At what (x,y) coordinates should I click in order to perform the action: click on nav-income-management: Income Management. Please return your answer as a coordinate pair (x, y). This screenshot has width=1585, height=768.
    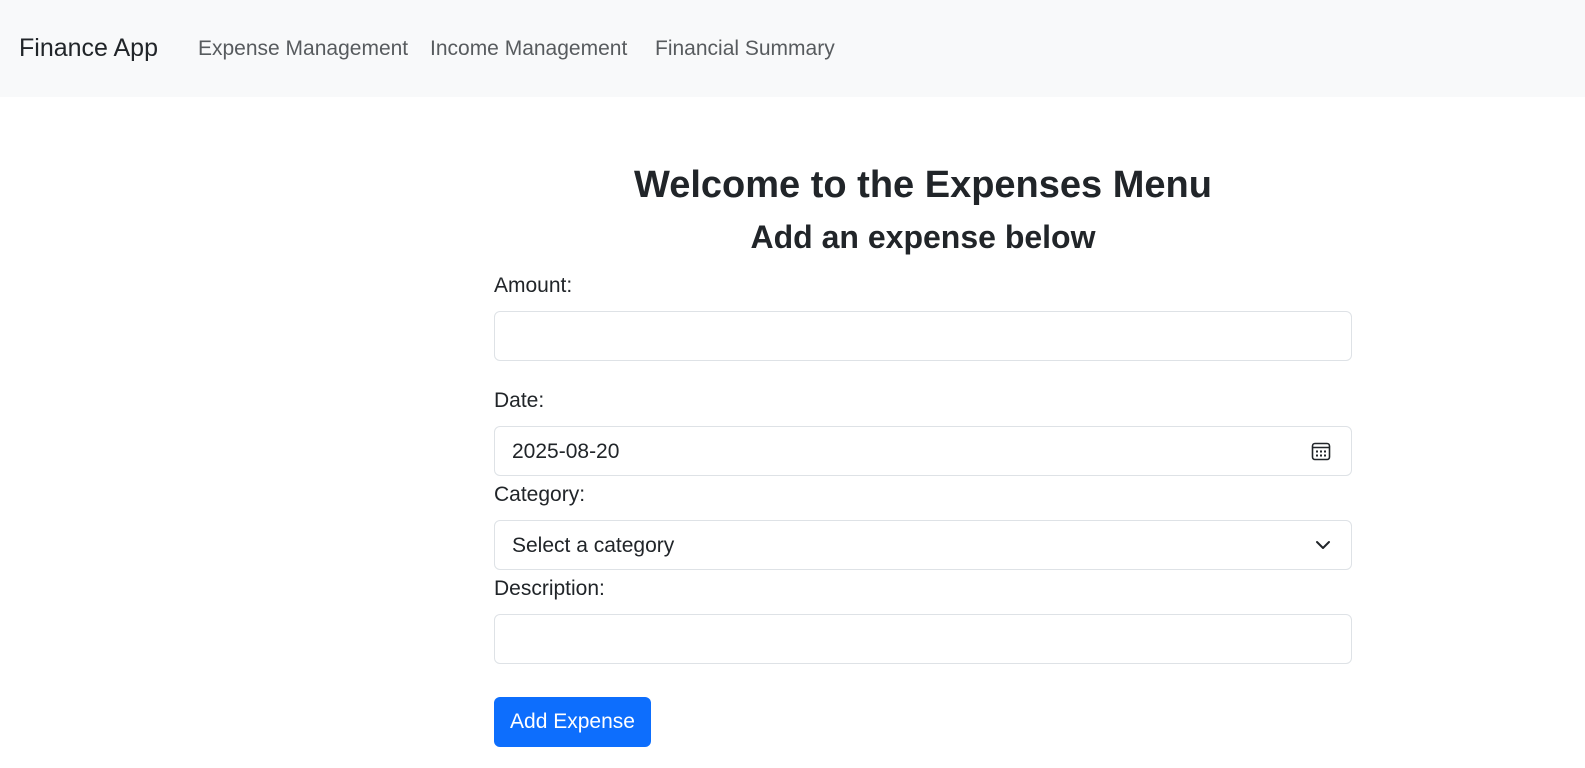
    Looking at the image, I should click on (528, 49).